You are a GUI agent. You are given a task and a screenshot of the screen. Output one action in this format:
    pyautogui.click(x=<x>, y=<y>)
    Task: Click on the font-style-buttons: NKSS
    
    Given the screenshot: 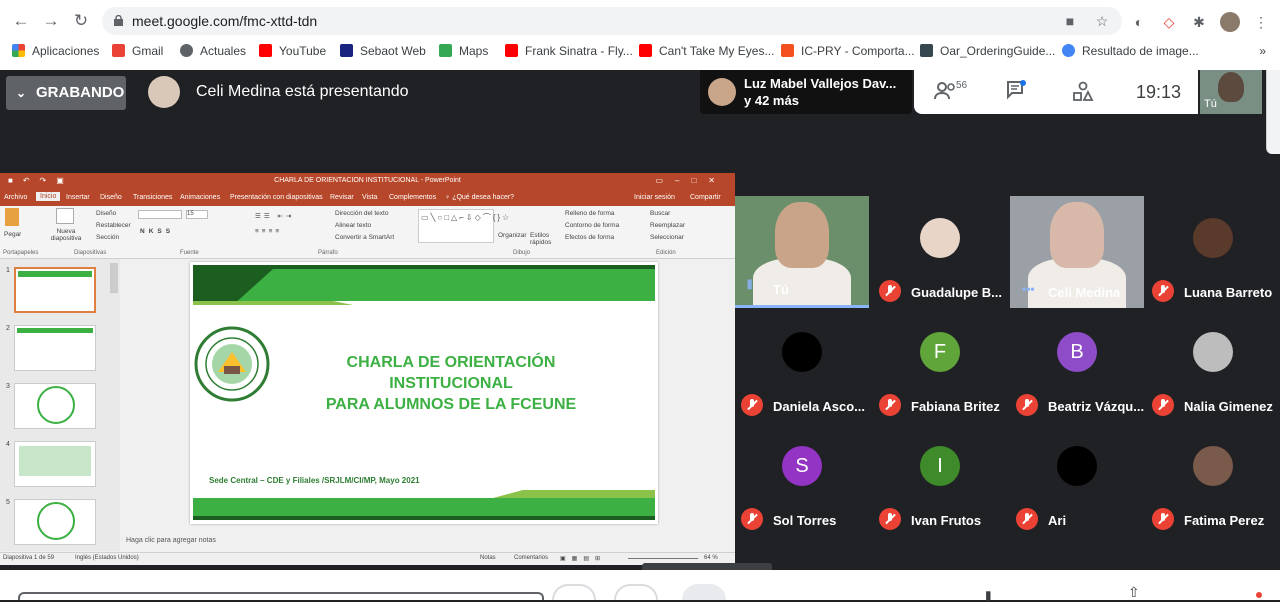 What is the action you would take?
    pyautogui.click(x=157, y=231)
    